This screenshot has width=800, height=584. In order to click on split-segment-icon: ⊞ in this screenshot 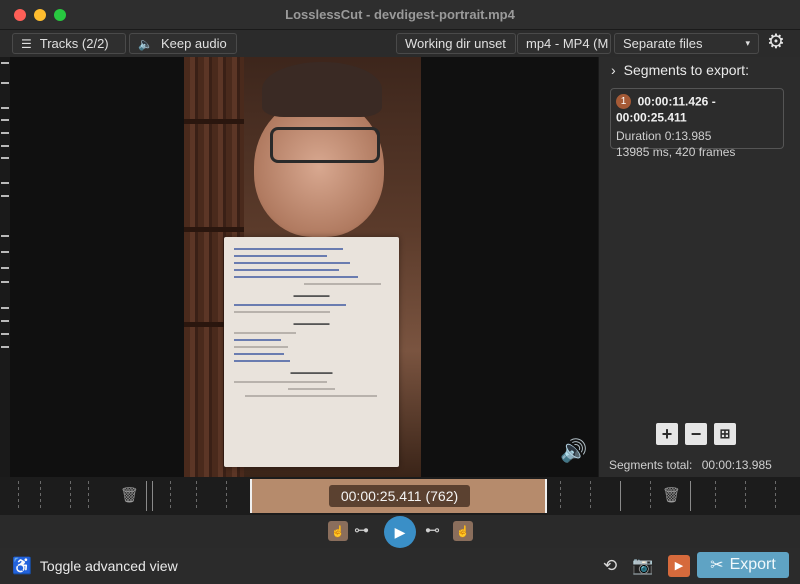, I will do `click(725, 434)`.